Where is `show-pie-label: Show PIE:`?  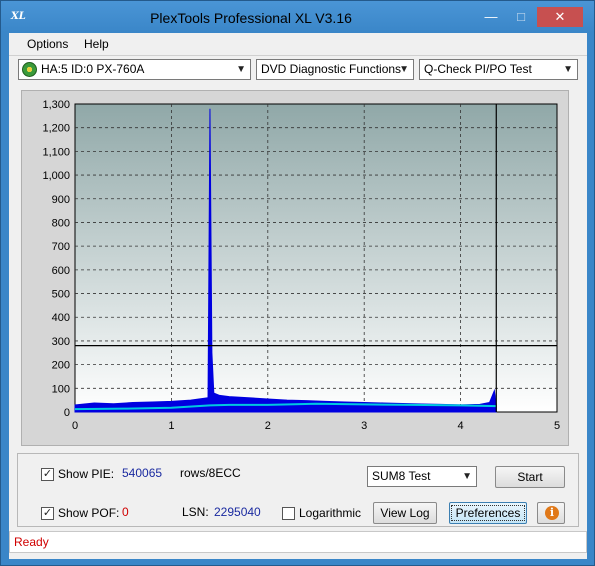 show-pie-label: Show PIE: is located at coordinates (86, 474).